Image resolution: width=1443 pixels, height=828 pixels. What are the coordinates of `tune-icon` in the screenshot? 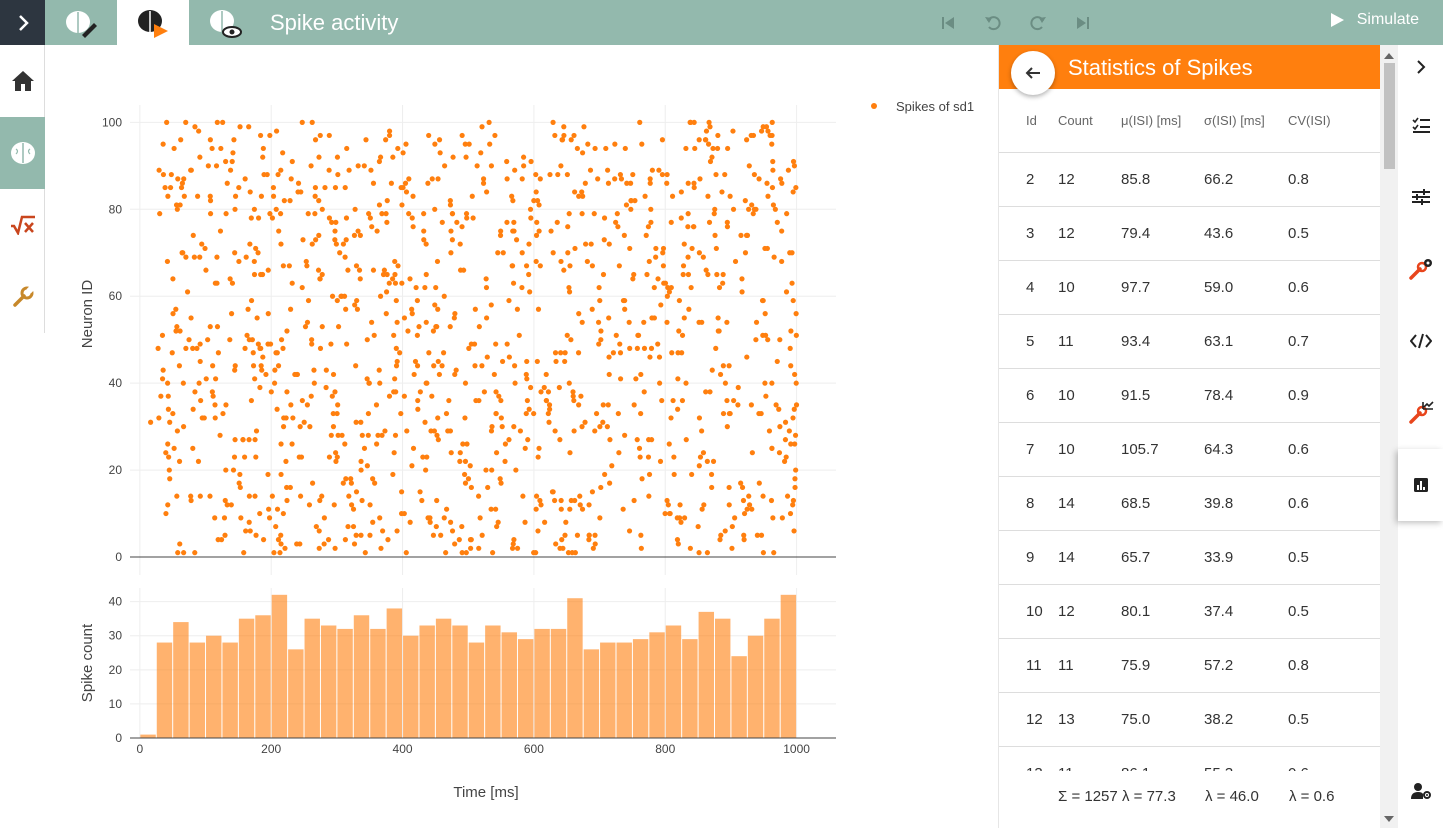 It's located at (1420, 197).